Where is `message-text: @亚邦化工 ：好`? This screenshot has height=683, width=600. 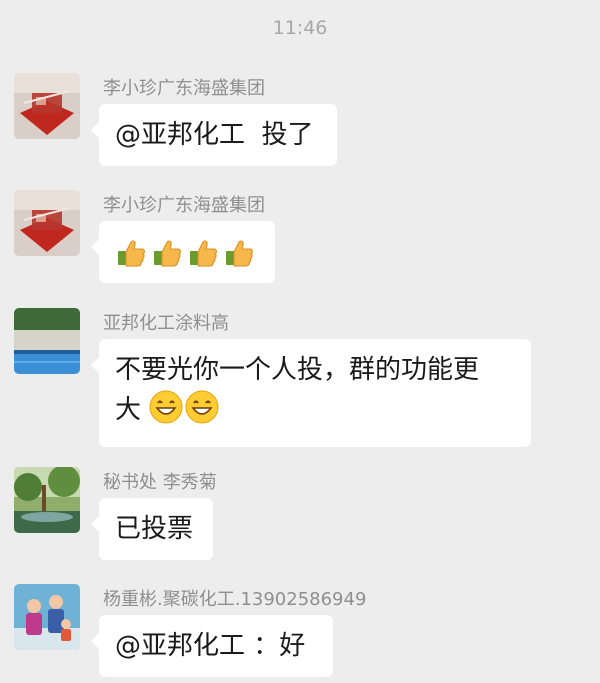 message-text: @亚邦化工 ：好 is located at coordinates (210, 646).